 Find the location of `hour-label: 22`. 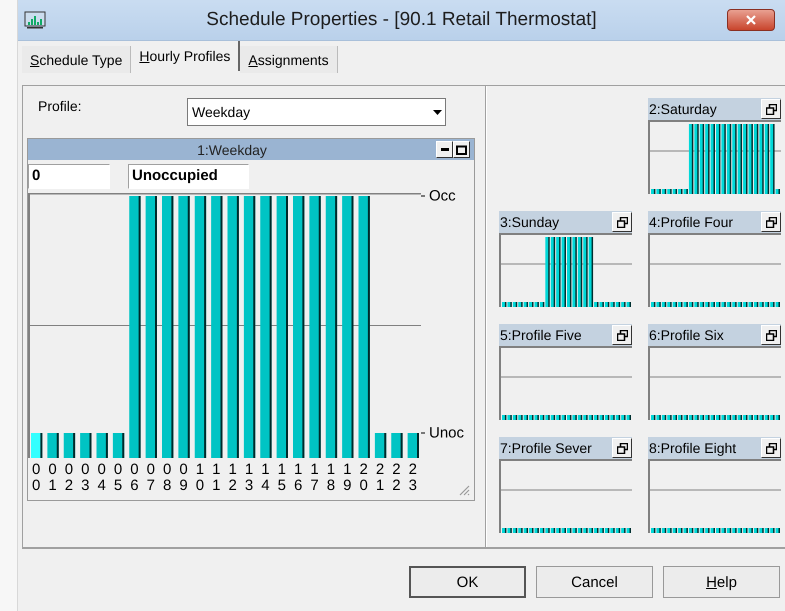

hour-label: 22 is located at coordinates (396, 478).